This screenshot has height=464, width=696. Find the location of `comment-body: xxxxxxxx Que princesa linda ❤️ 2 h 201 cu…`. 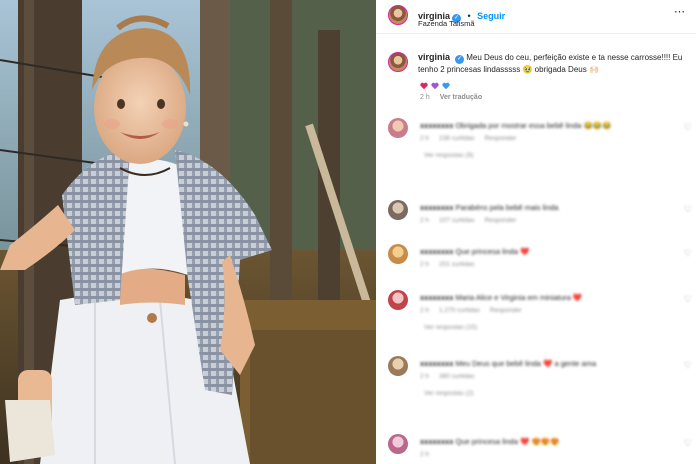

comment-body: xxxxxxxx Que princesa linda ❤️ 2 h 201 cu… is located at coordinates (545, 257).